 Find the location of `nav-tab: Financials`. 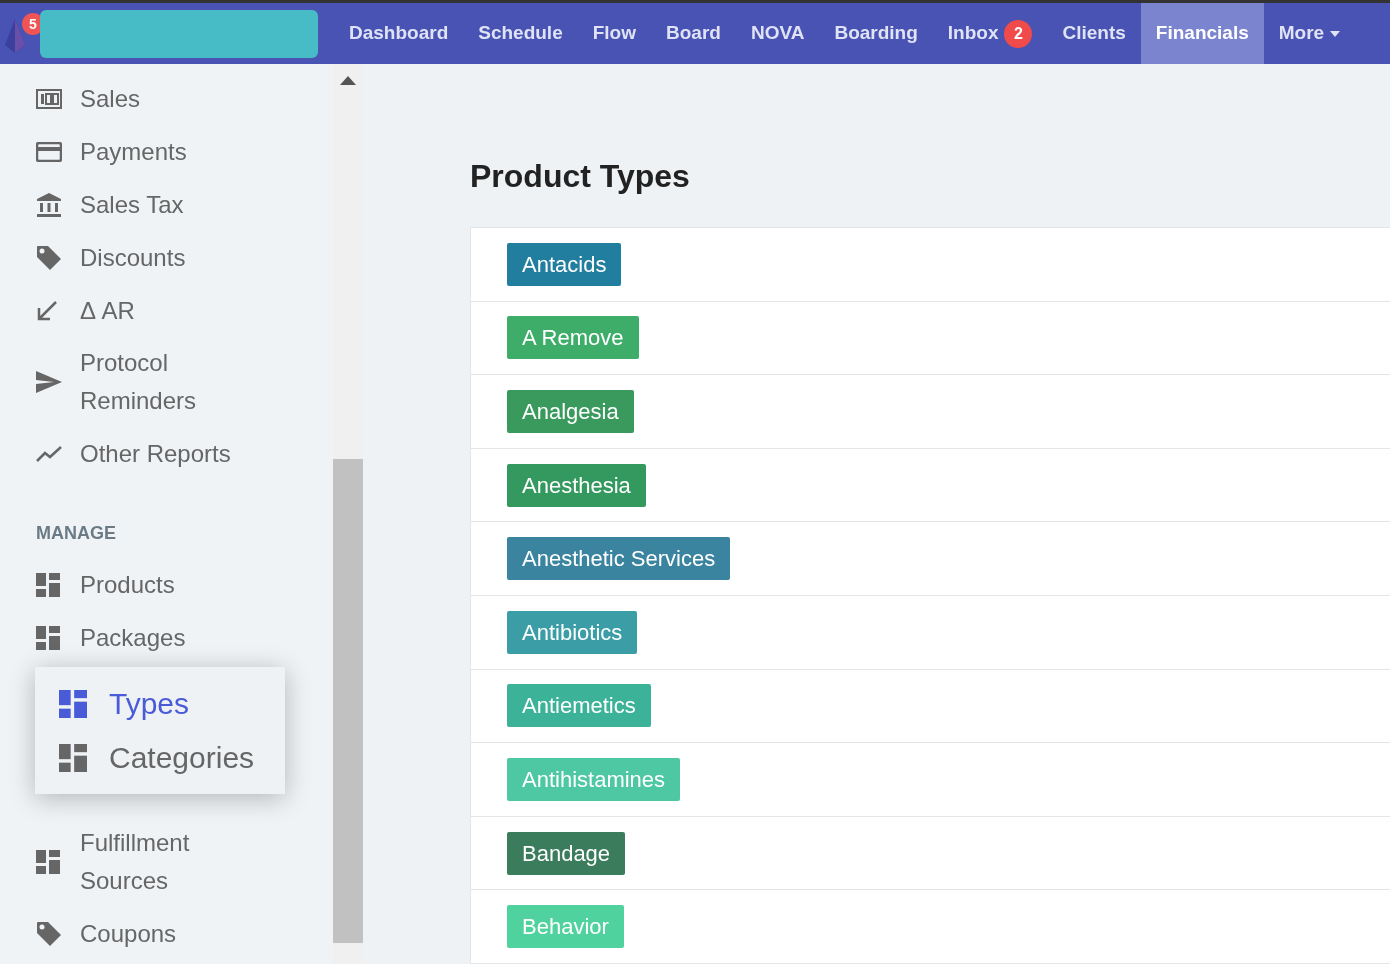

nav-tab: Financials is located at coordinates (1202, 33).